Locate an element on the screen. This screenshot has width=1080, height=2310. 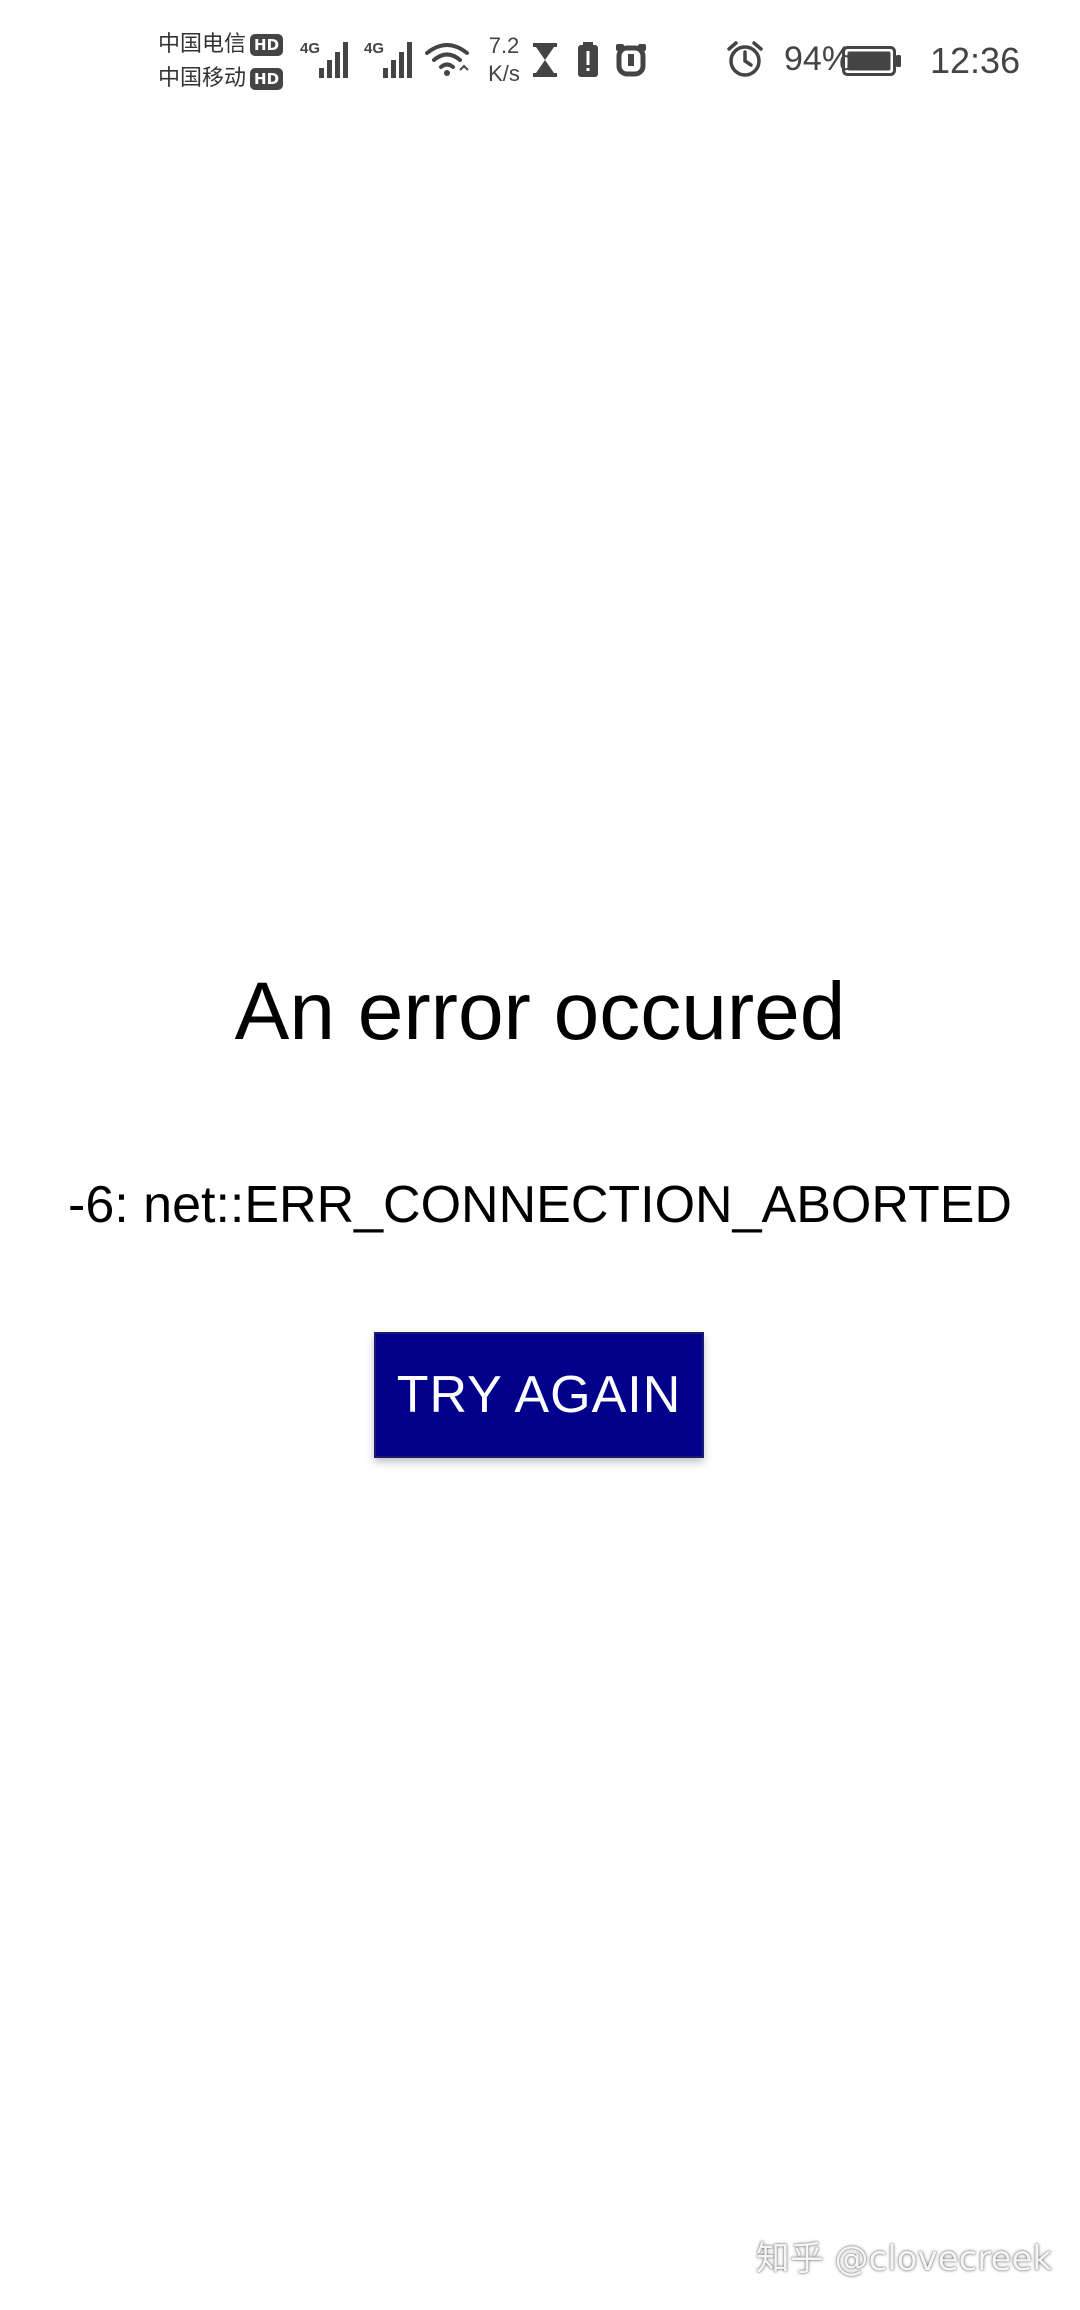
carrier-row-1: 中国电信 HD is located at coordinates (227, 45).